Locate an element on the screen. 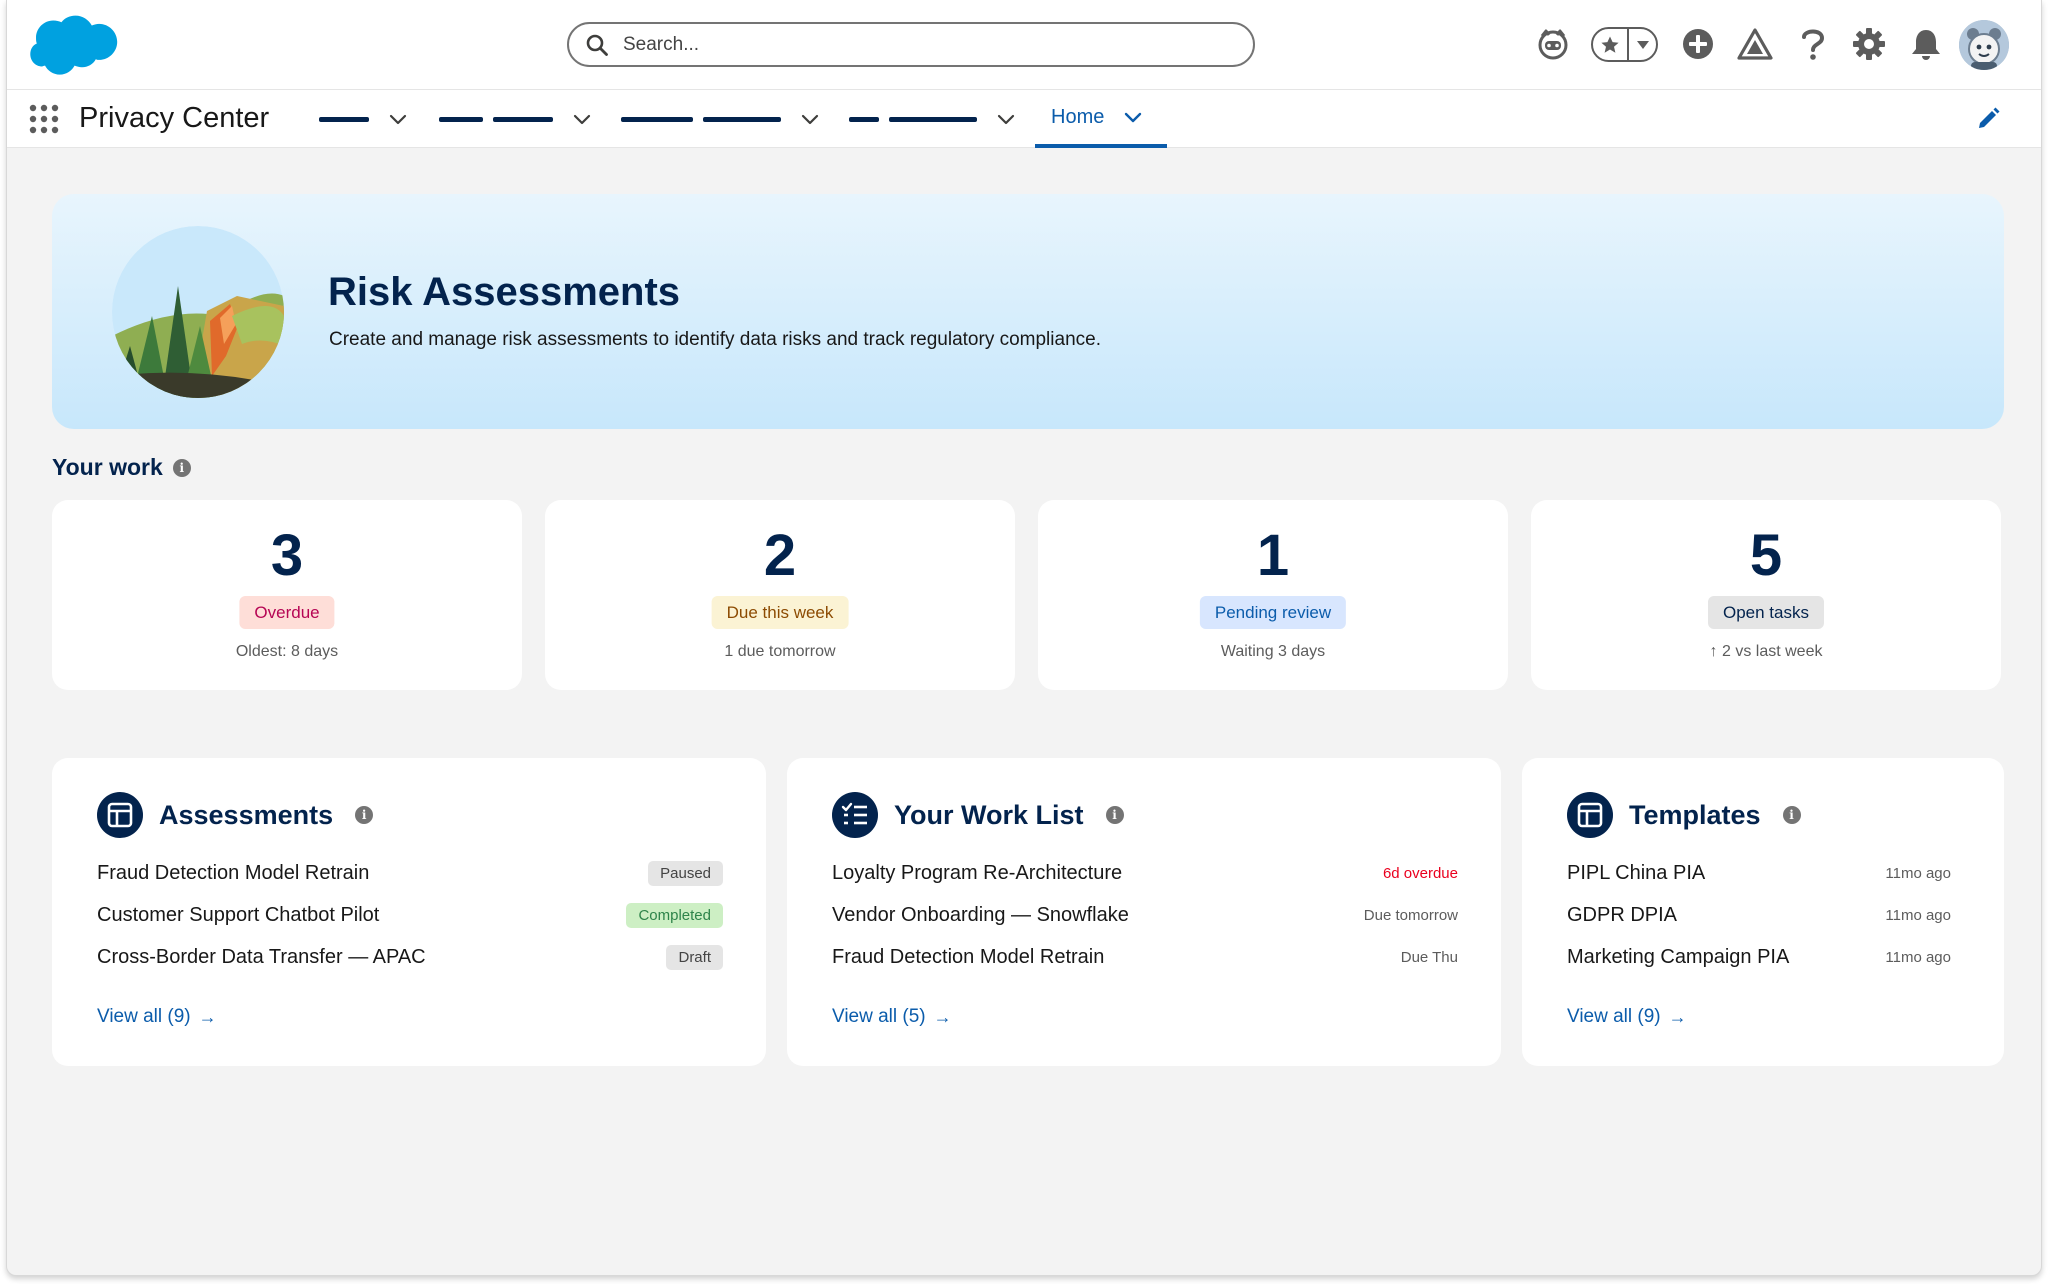 The height and width of the screenshot is (1284, 2048). list-item: Customer Support Chatbot Pilot Completed is located at coordinates (410, 915).